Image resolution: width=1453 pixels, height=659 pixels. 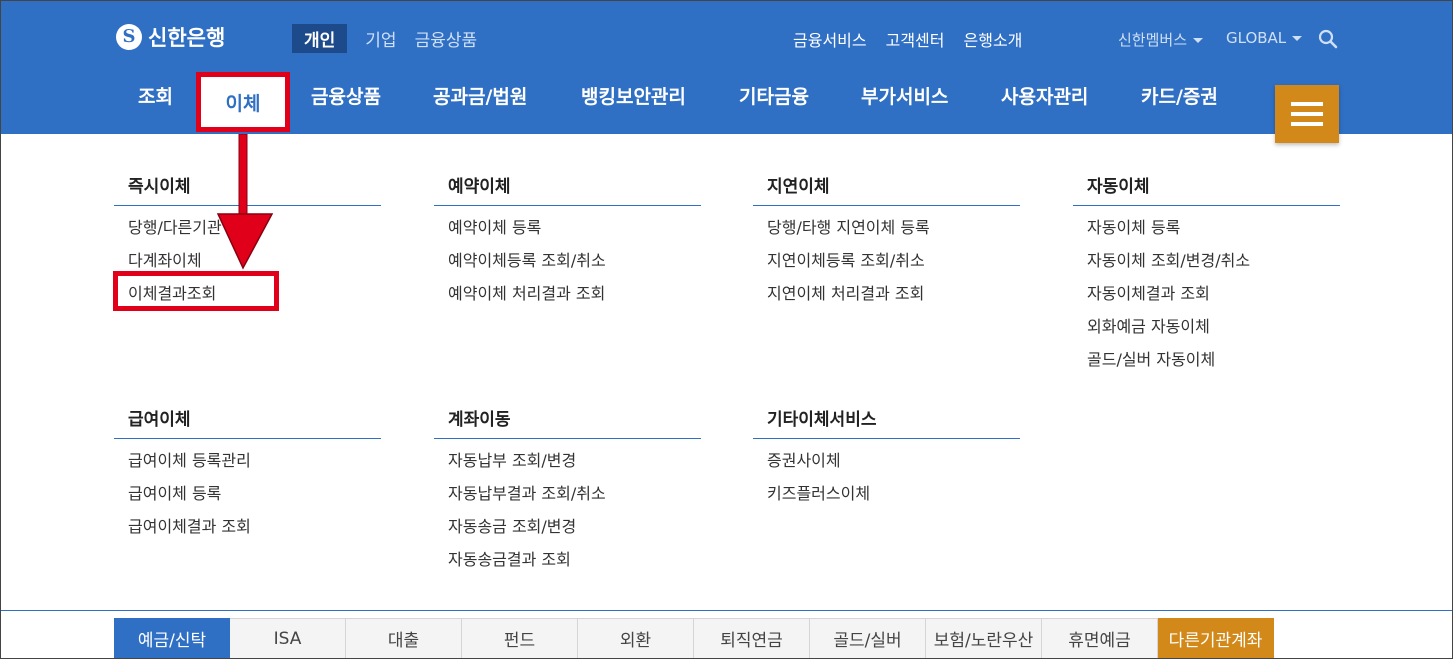 I want to click on menu-column-salary: 급여이체 급여이체 등록관리 급여이체 등록 급여이체결과 조회, so click(x=247, y=477).